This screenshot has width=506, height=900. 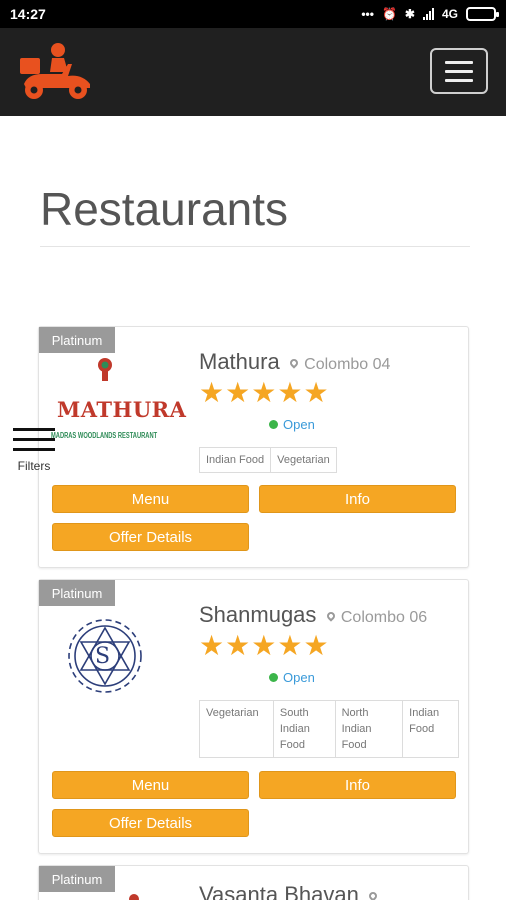 What do you see at coordinates (279, 891) in the screenshot?
I see `restaurant-name: Vasanta Bhavan` at bounding box center [279, 891].